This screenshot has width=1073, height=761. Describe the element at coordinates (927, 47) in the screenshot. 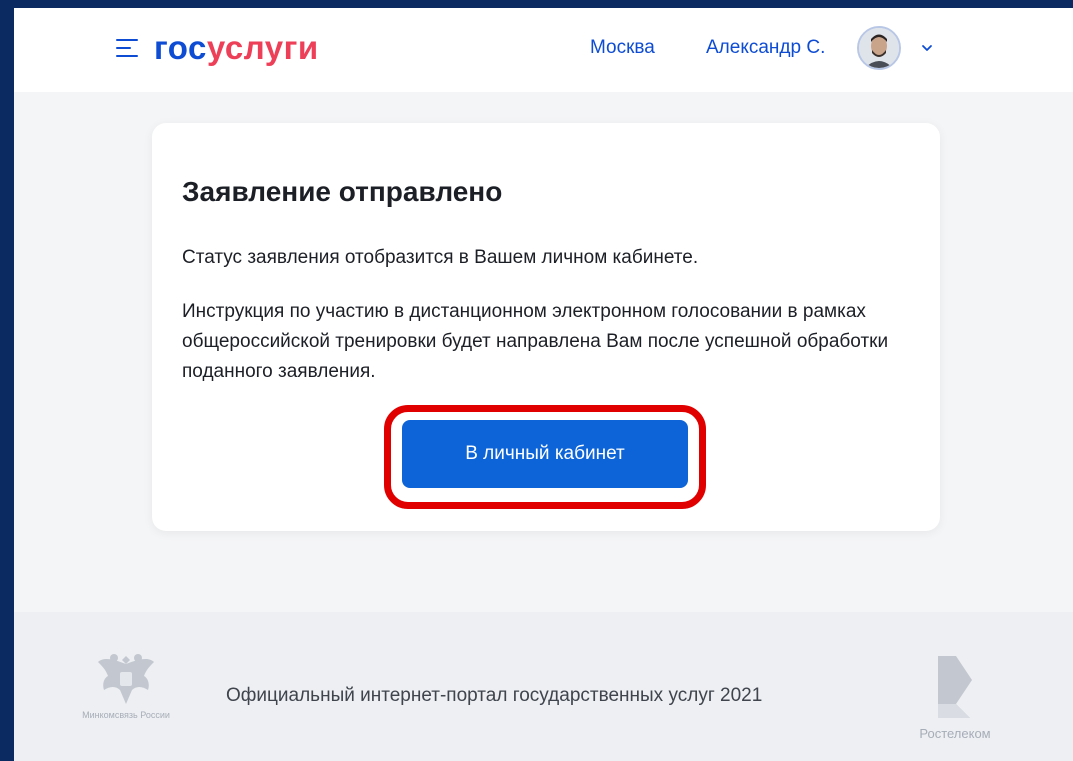

I see `chevron-down-icon` at that location.